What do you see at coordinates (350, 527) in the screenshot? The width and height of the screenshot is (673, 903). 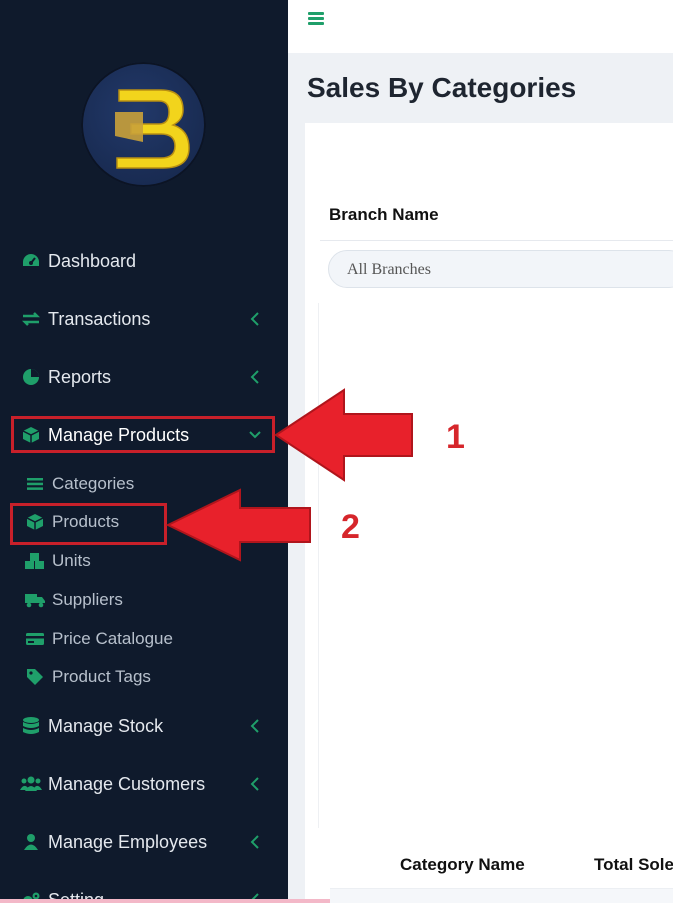 I see `annotation-number-2: 2` at bounding box center [350, 527].